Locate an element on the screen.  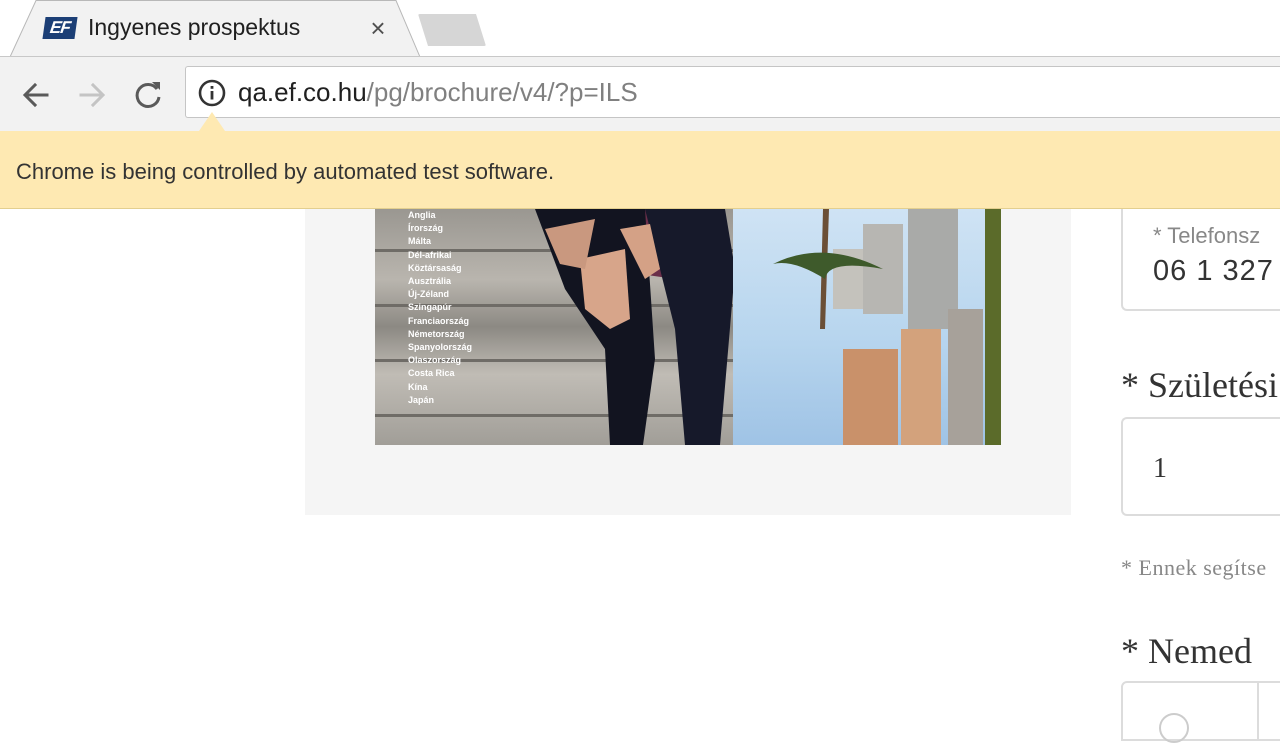
country-item: Szingapúr is located at coordinates (430, 307).